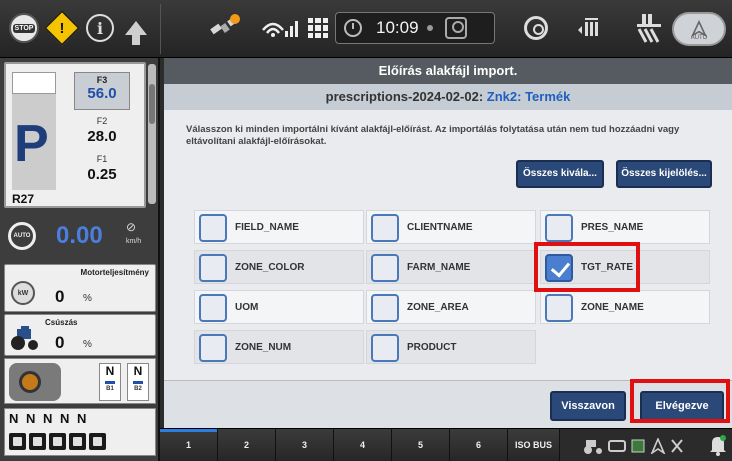 Image resolution: width=732 pixels, height=461 pixels. Describe the element at coordinates (279, 28) in the screenshot. I see `cellular-signal-icon` at that location.